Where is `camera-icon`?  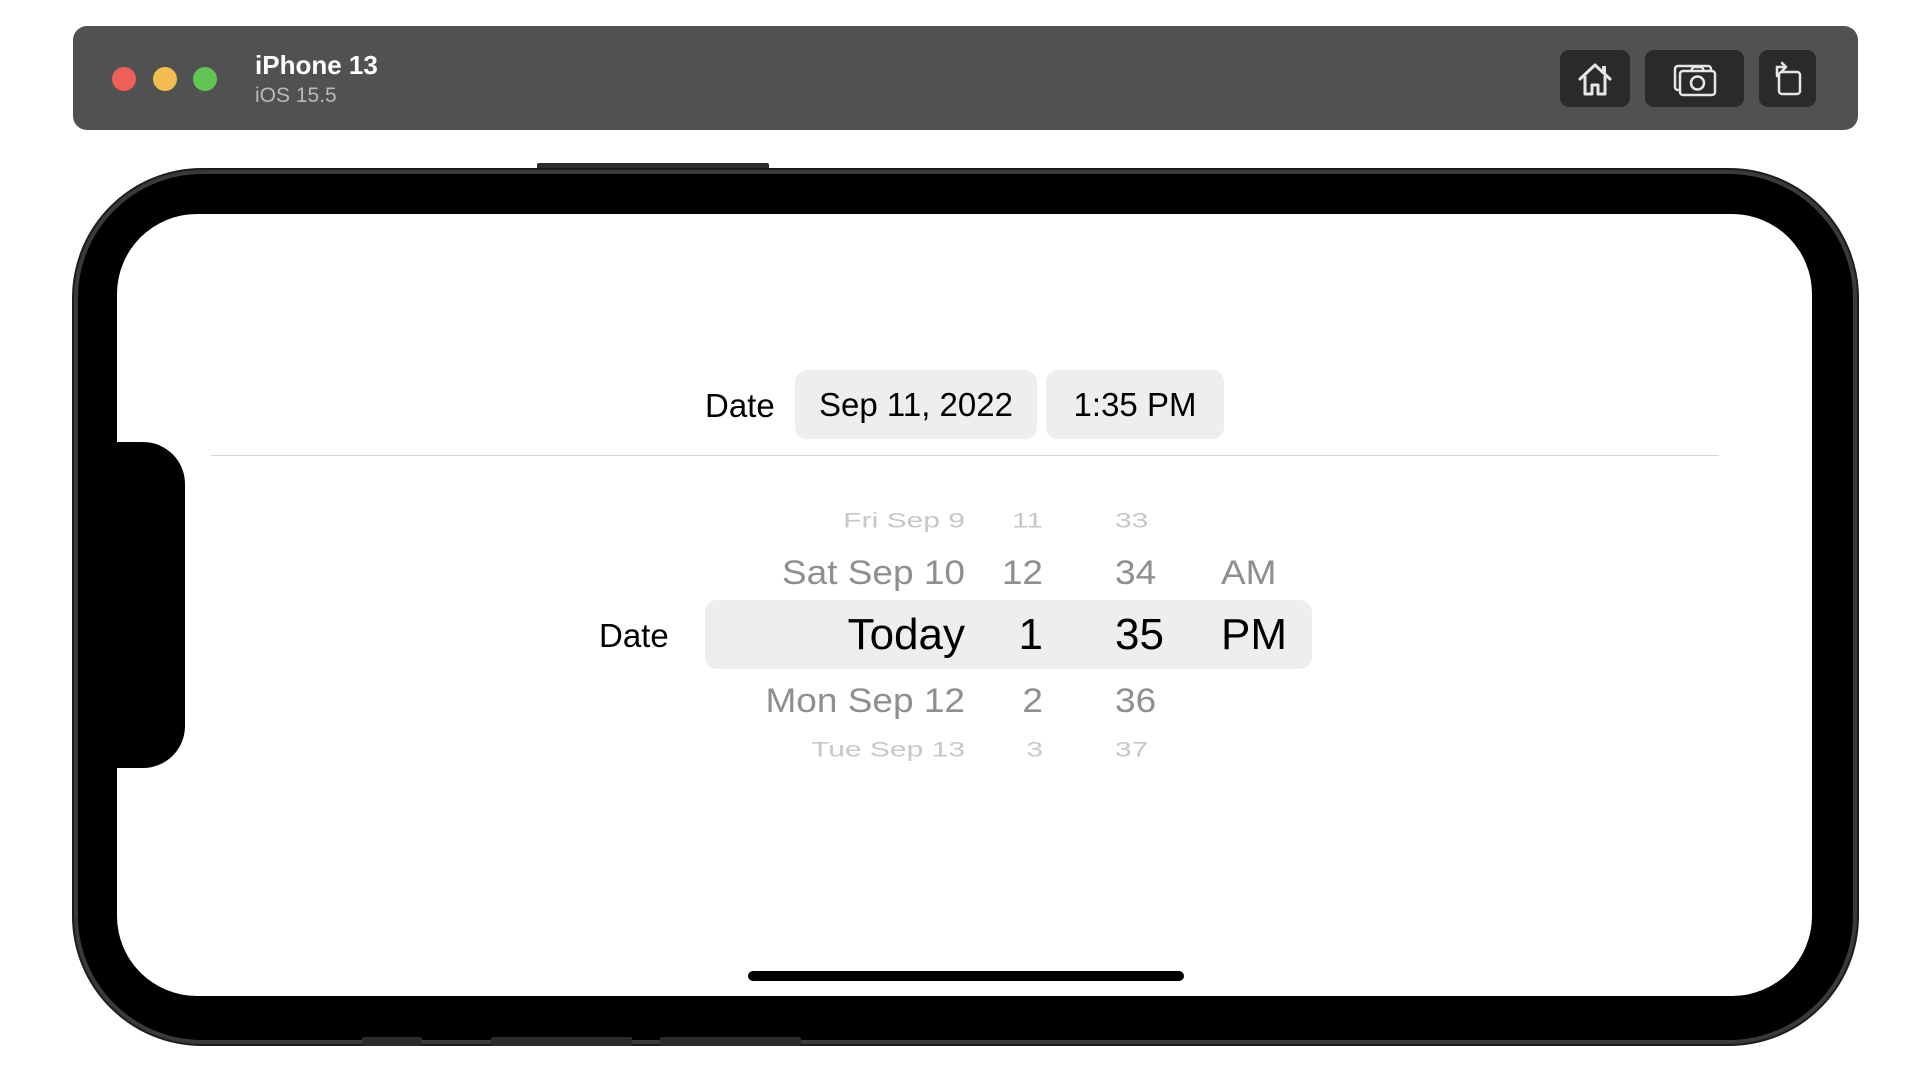
camera-icon is located at coordinates (1695, 79).